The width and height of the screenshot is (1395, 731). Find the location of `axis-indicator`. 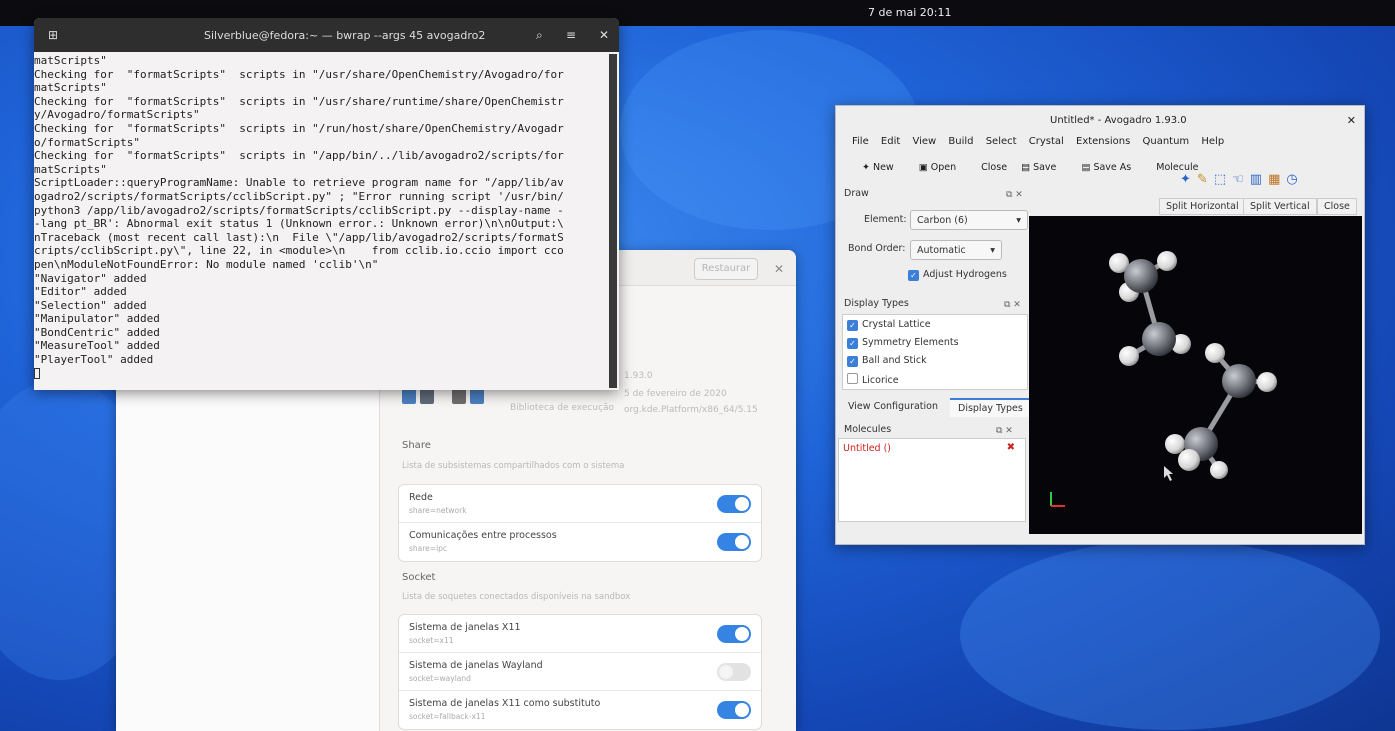

axis-indicator is located at coordinates (1057, 499).